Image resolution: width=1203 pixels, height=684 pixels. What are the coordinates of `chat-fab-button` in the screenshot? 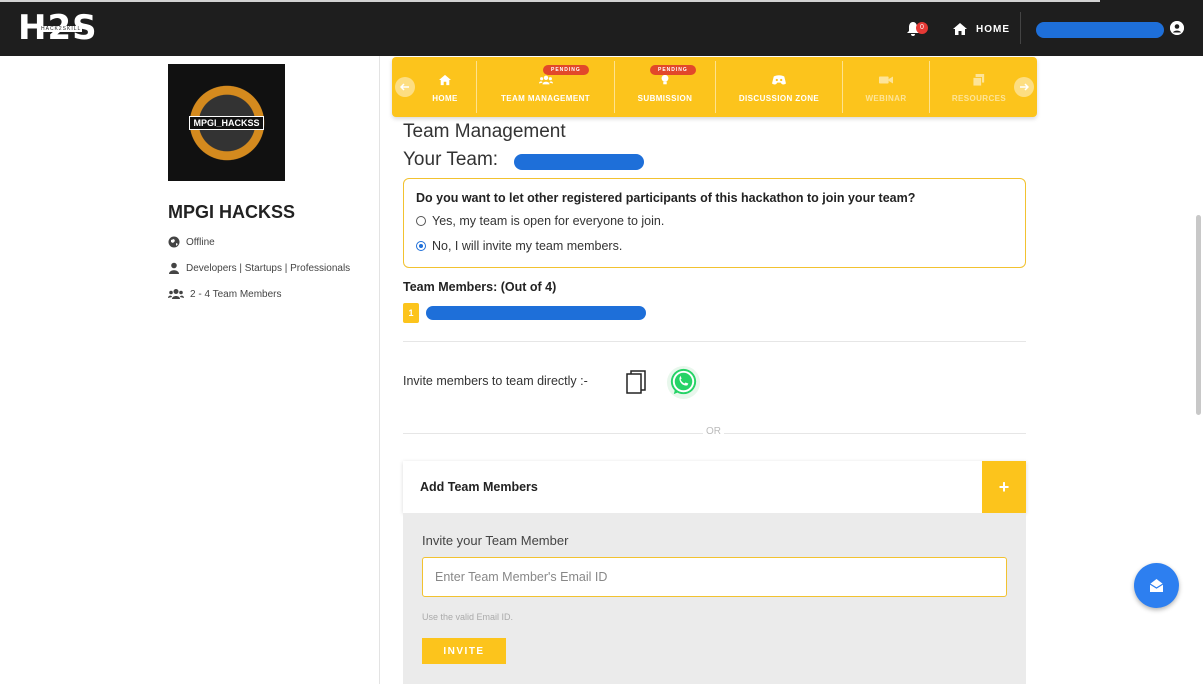 It's located at (1156, 585).